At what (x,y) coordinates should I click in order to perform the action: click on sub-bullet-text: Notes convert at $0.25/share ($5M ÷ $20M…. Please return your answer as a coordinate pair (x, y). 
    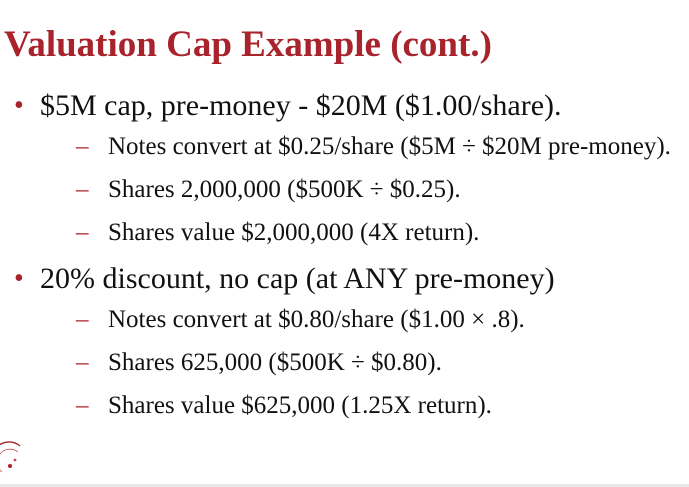
    Looking at the image, I should click on (389, 146).